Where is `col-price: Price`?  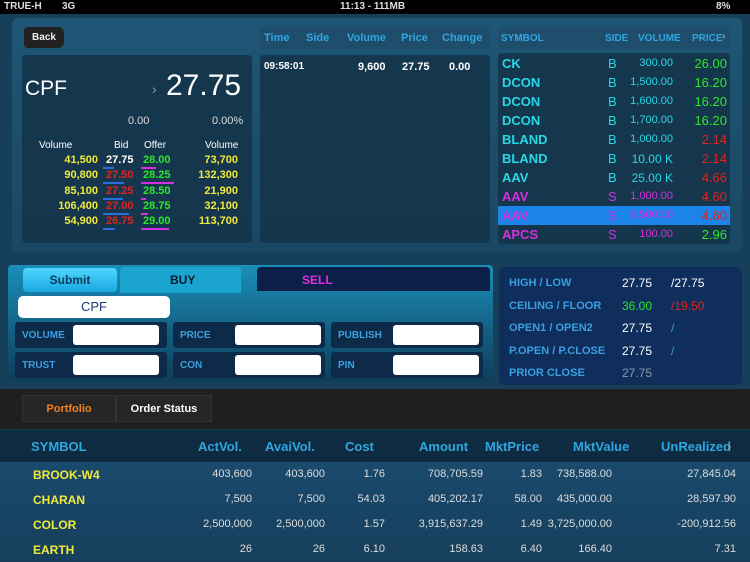
col-price: Price is located at coordinates (414, 38).